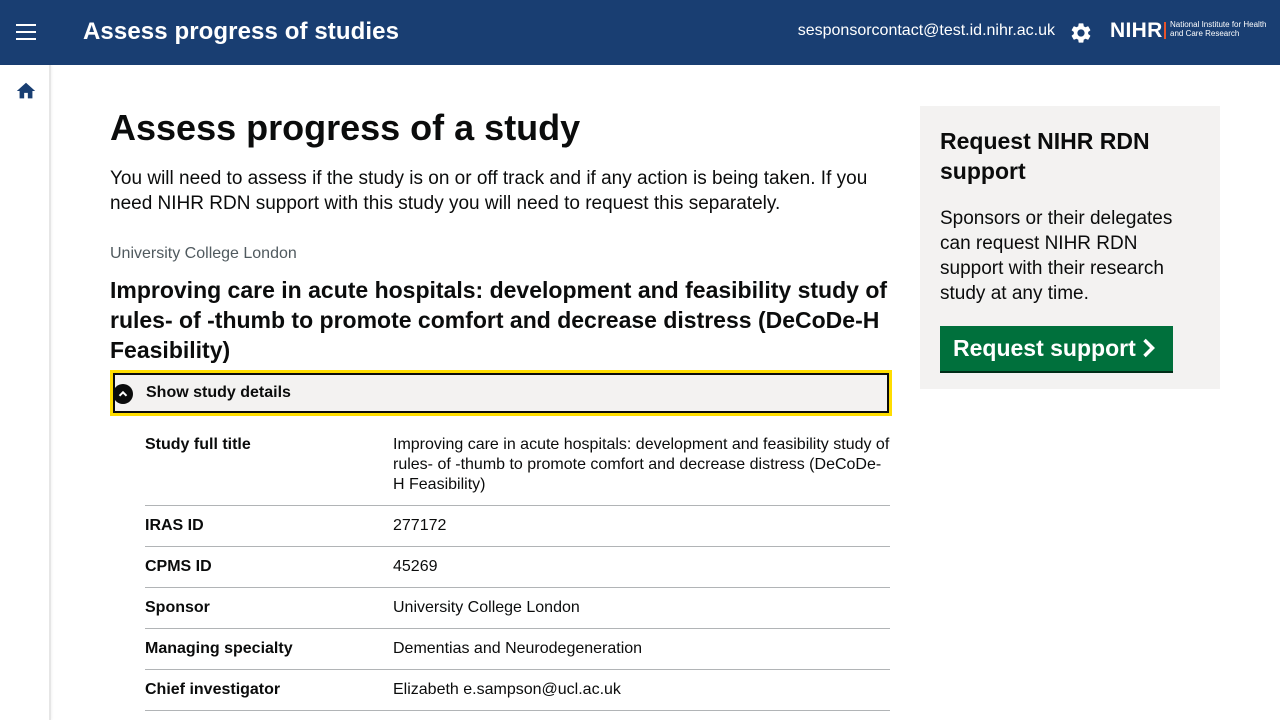  Describe the element at coordinates (174, 525) in the screenshot. I see `summary-key: IRAS ID` at that location.